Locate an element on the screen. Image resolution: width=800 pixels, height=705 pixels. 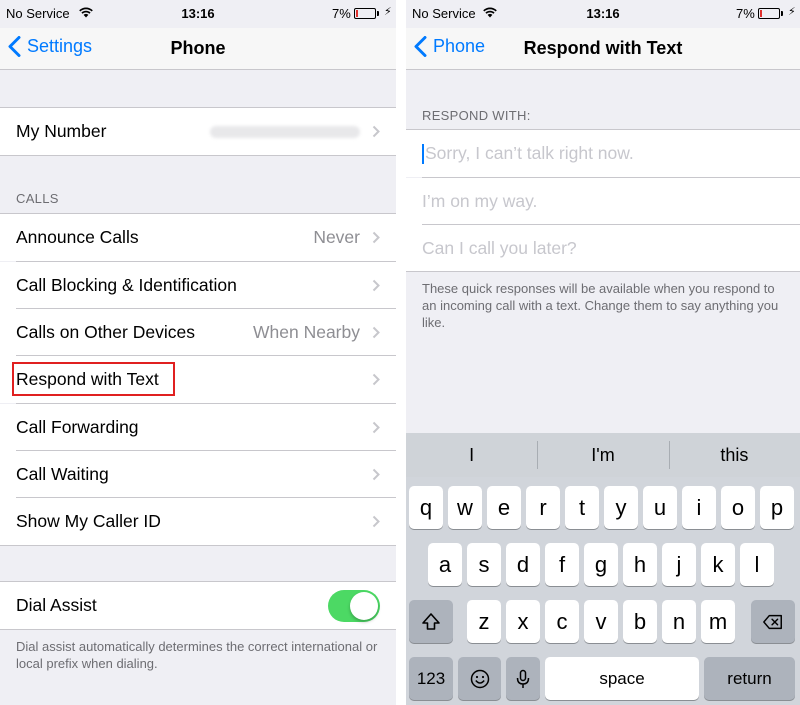
respond-with-header: RESPOND WITH: is located at coordinates (476, 115).